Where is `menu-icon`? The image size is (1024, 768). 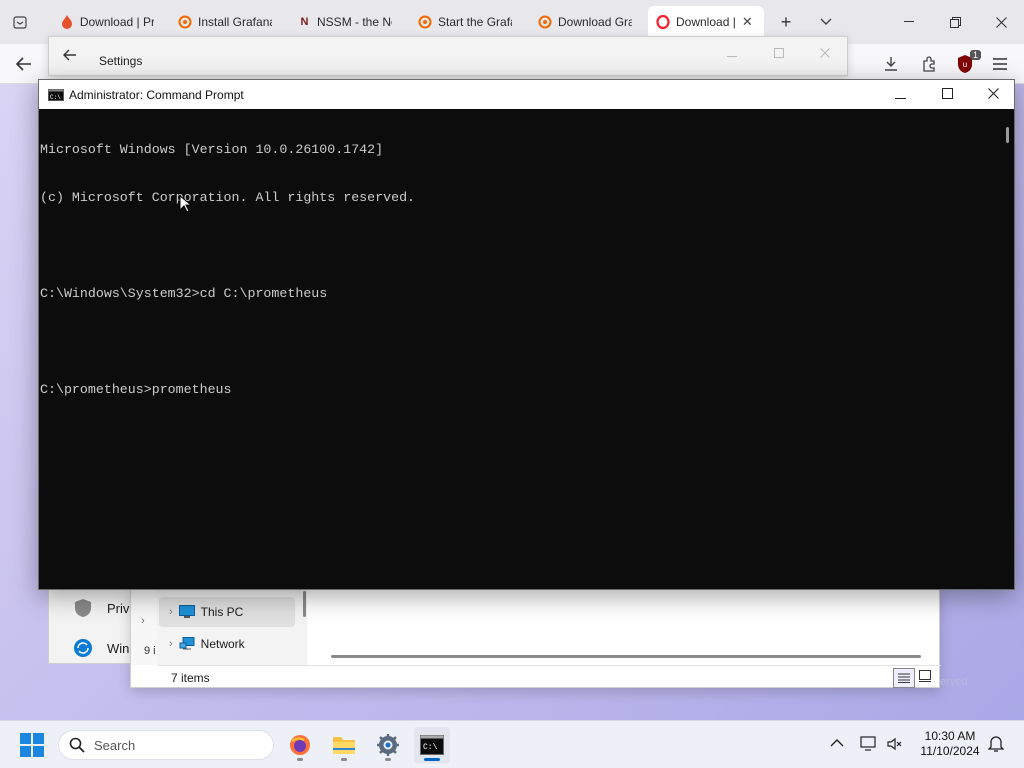 menu-icon is located at coordinates (1000, 64).